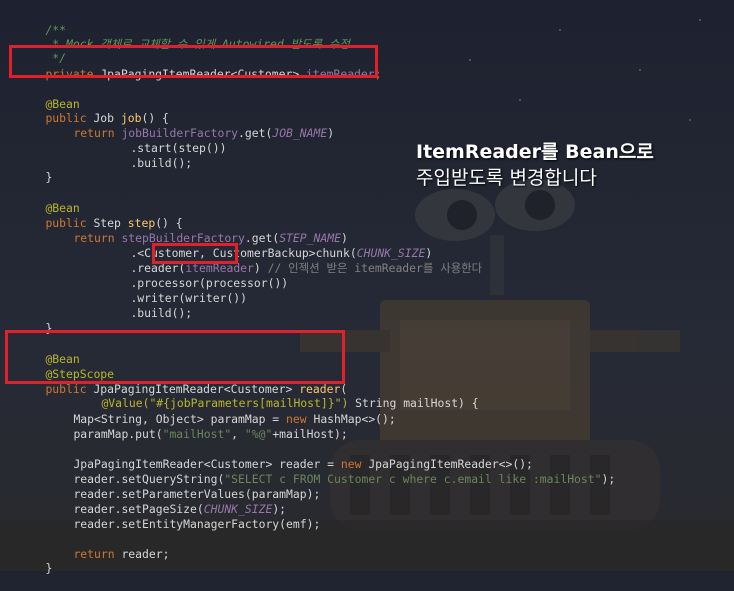  What do you see at coordinates (195, 253) in the screenshot?
I see `highlight-box-reader-arg` at bounding box center [195, 253].